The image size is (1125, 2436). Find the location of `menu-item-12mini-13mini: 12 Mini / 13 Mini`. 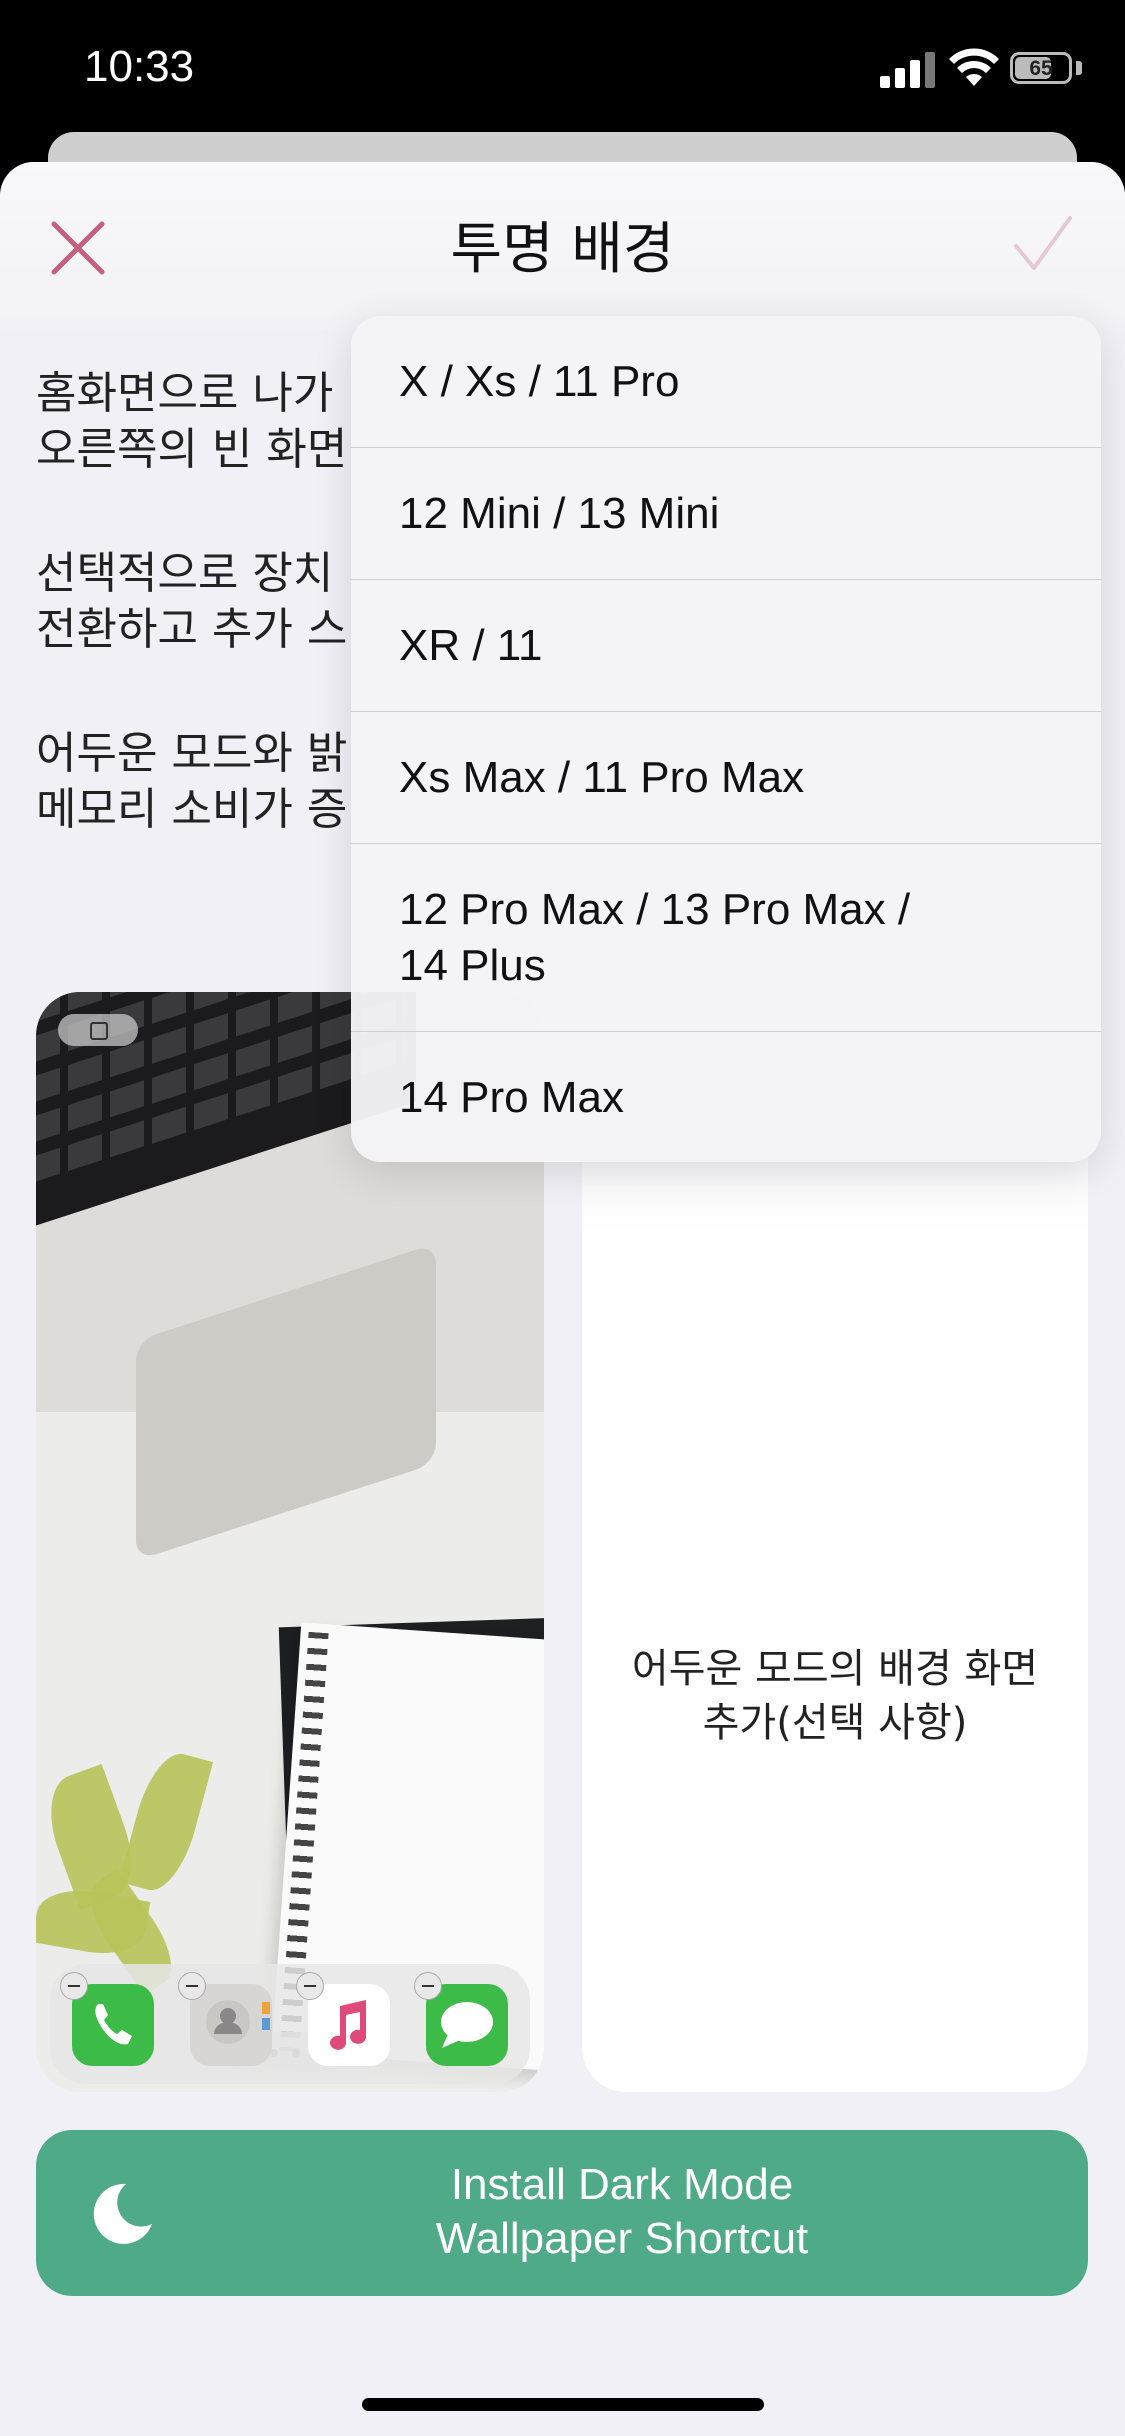

menu-item-12mini-13mini: 12 Mini / 13 Mini is located at coordinates (726, 514).